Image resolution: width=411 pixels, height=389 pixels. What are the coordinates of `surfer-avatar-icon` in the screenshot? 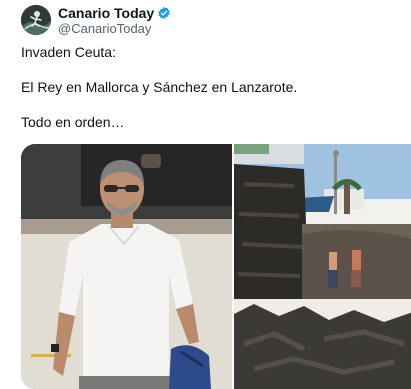 It's located at (36, 20).